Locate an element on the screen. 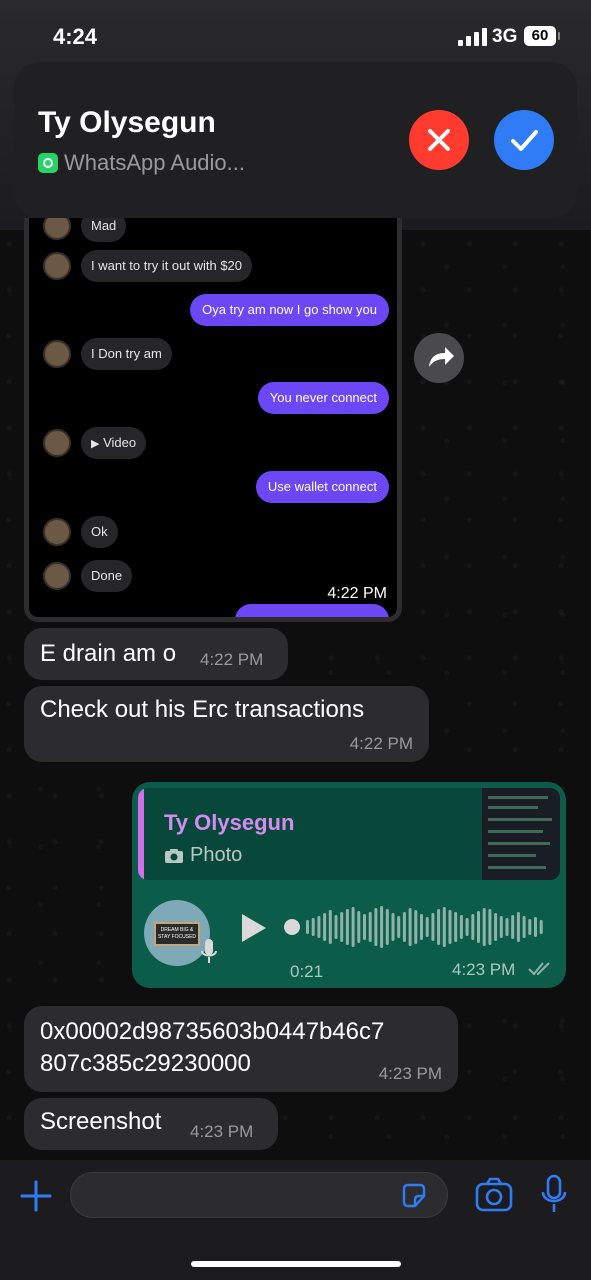  forward-button is located at coordinates (439, 358).